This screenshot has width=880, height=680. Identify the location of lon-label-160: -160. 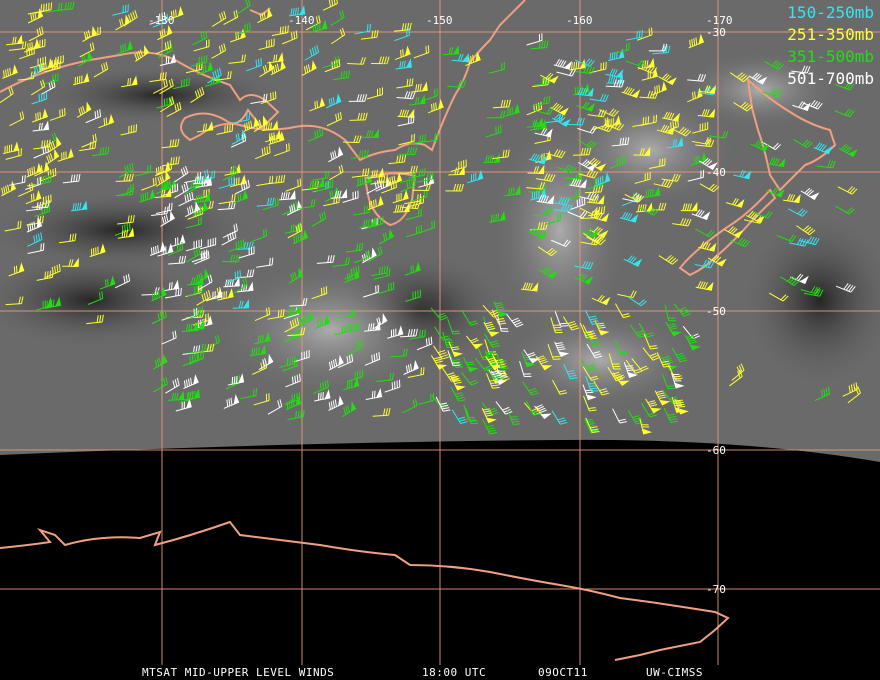
(579, 20).